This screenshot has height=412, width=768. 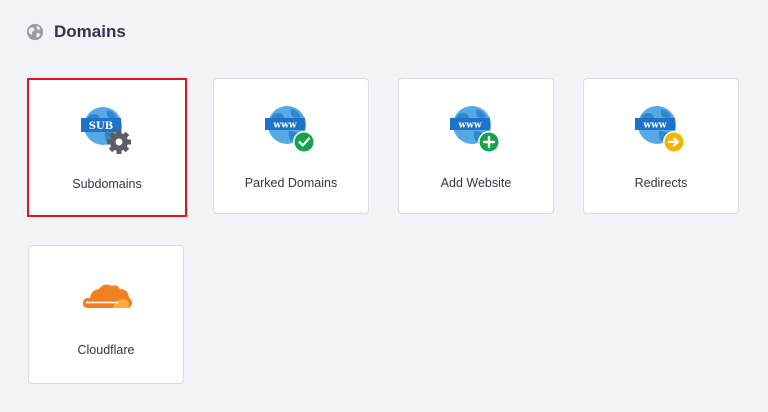 What do you see at coordinates (101, 126) in the screenshot?
I see `sub-text: SUB` at bounding box center [101, 126].